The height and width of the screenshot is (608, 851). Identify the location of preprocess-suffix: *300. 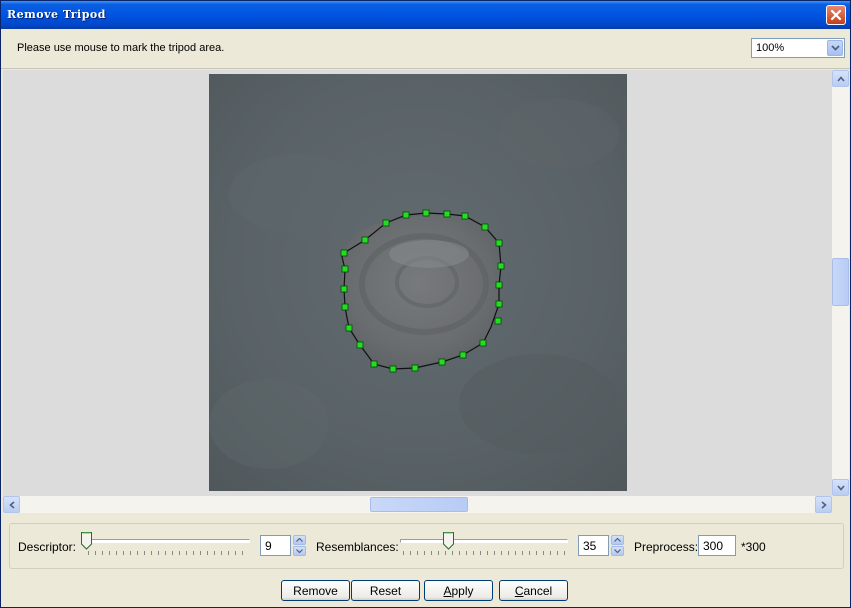
(753, 547).